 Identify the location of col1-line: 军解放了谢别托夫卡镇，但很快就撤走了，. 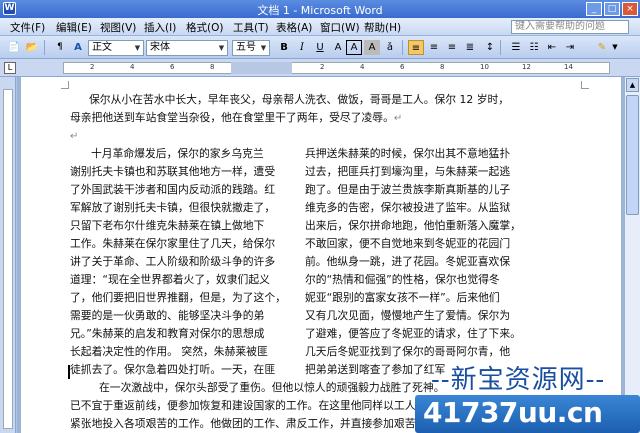
(173, 207).